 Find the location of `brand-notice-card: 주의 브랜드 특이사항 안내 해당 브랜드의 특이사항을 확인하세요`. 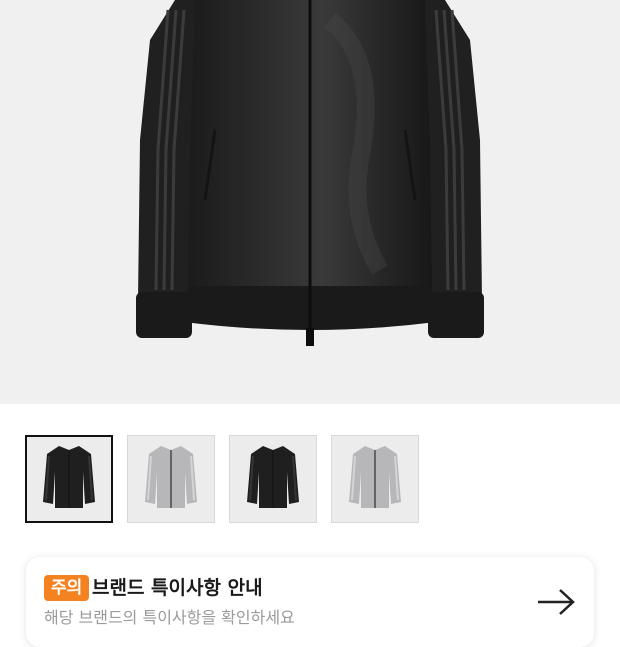

brand-notice-card: 주의 브랜드 특이사항 안내 해당 브랜드의 특이사항을 확인하세요 is located at coordinates (310, 602).